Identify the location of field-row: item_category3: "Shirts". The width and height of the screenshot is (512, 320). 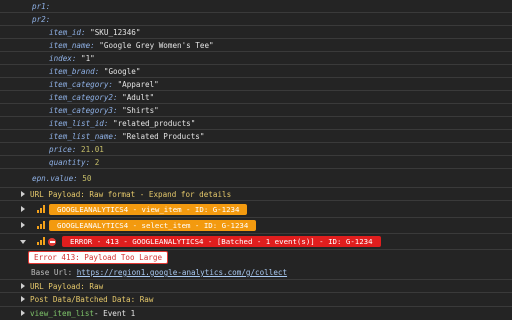
(256, 110).